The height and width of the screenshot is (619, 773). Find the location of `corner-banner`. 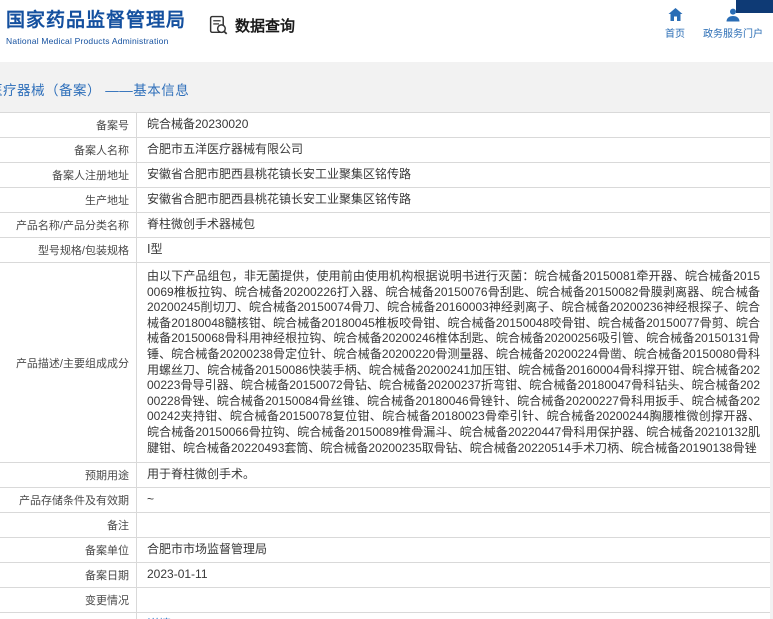

corner-banner is located at coordinates (754, 6).